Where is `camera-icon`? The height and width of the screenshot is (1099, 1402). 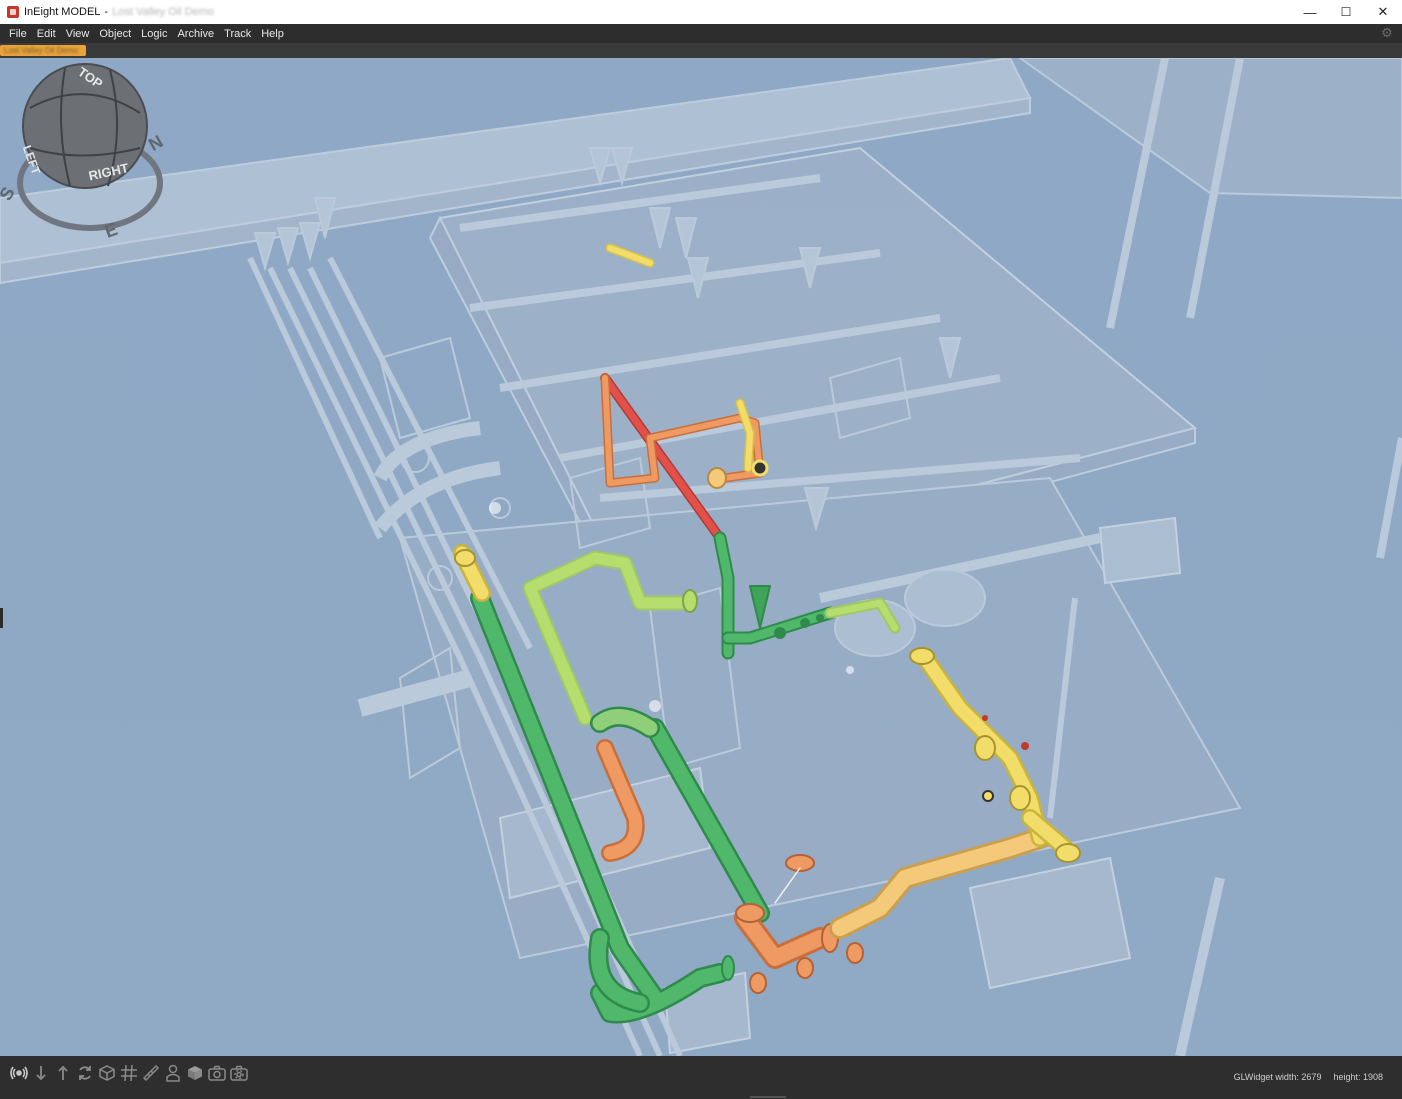 camera-icon is located at coordinates (217, 1073).